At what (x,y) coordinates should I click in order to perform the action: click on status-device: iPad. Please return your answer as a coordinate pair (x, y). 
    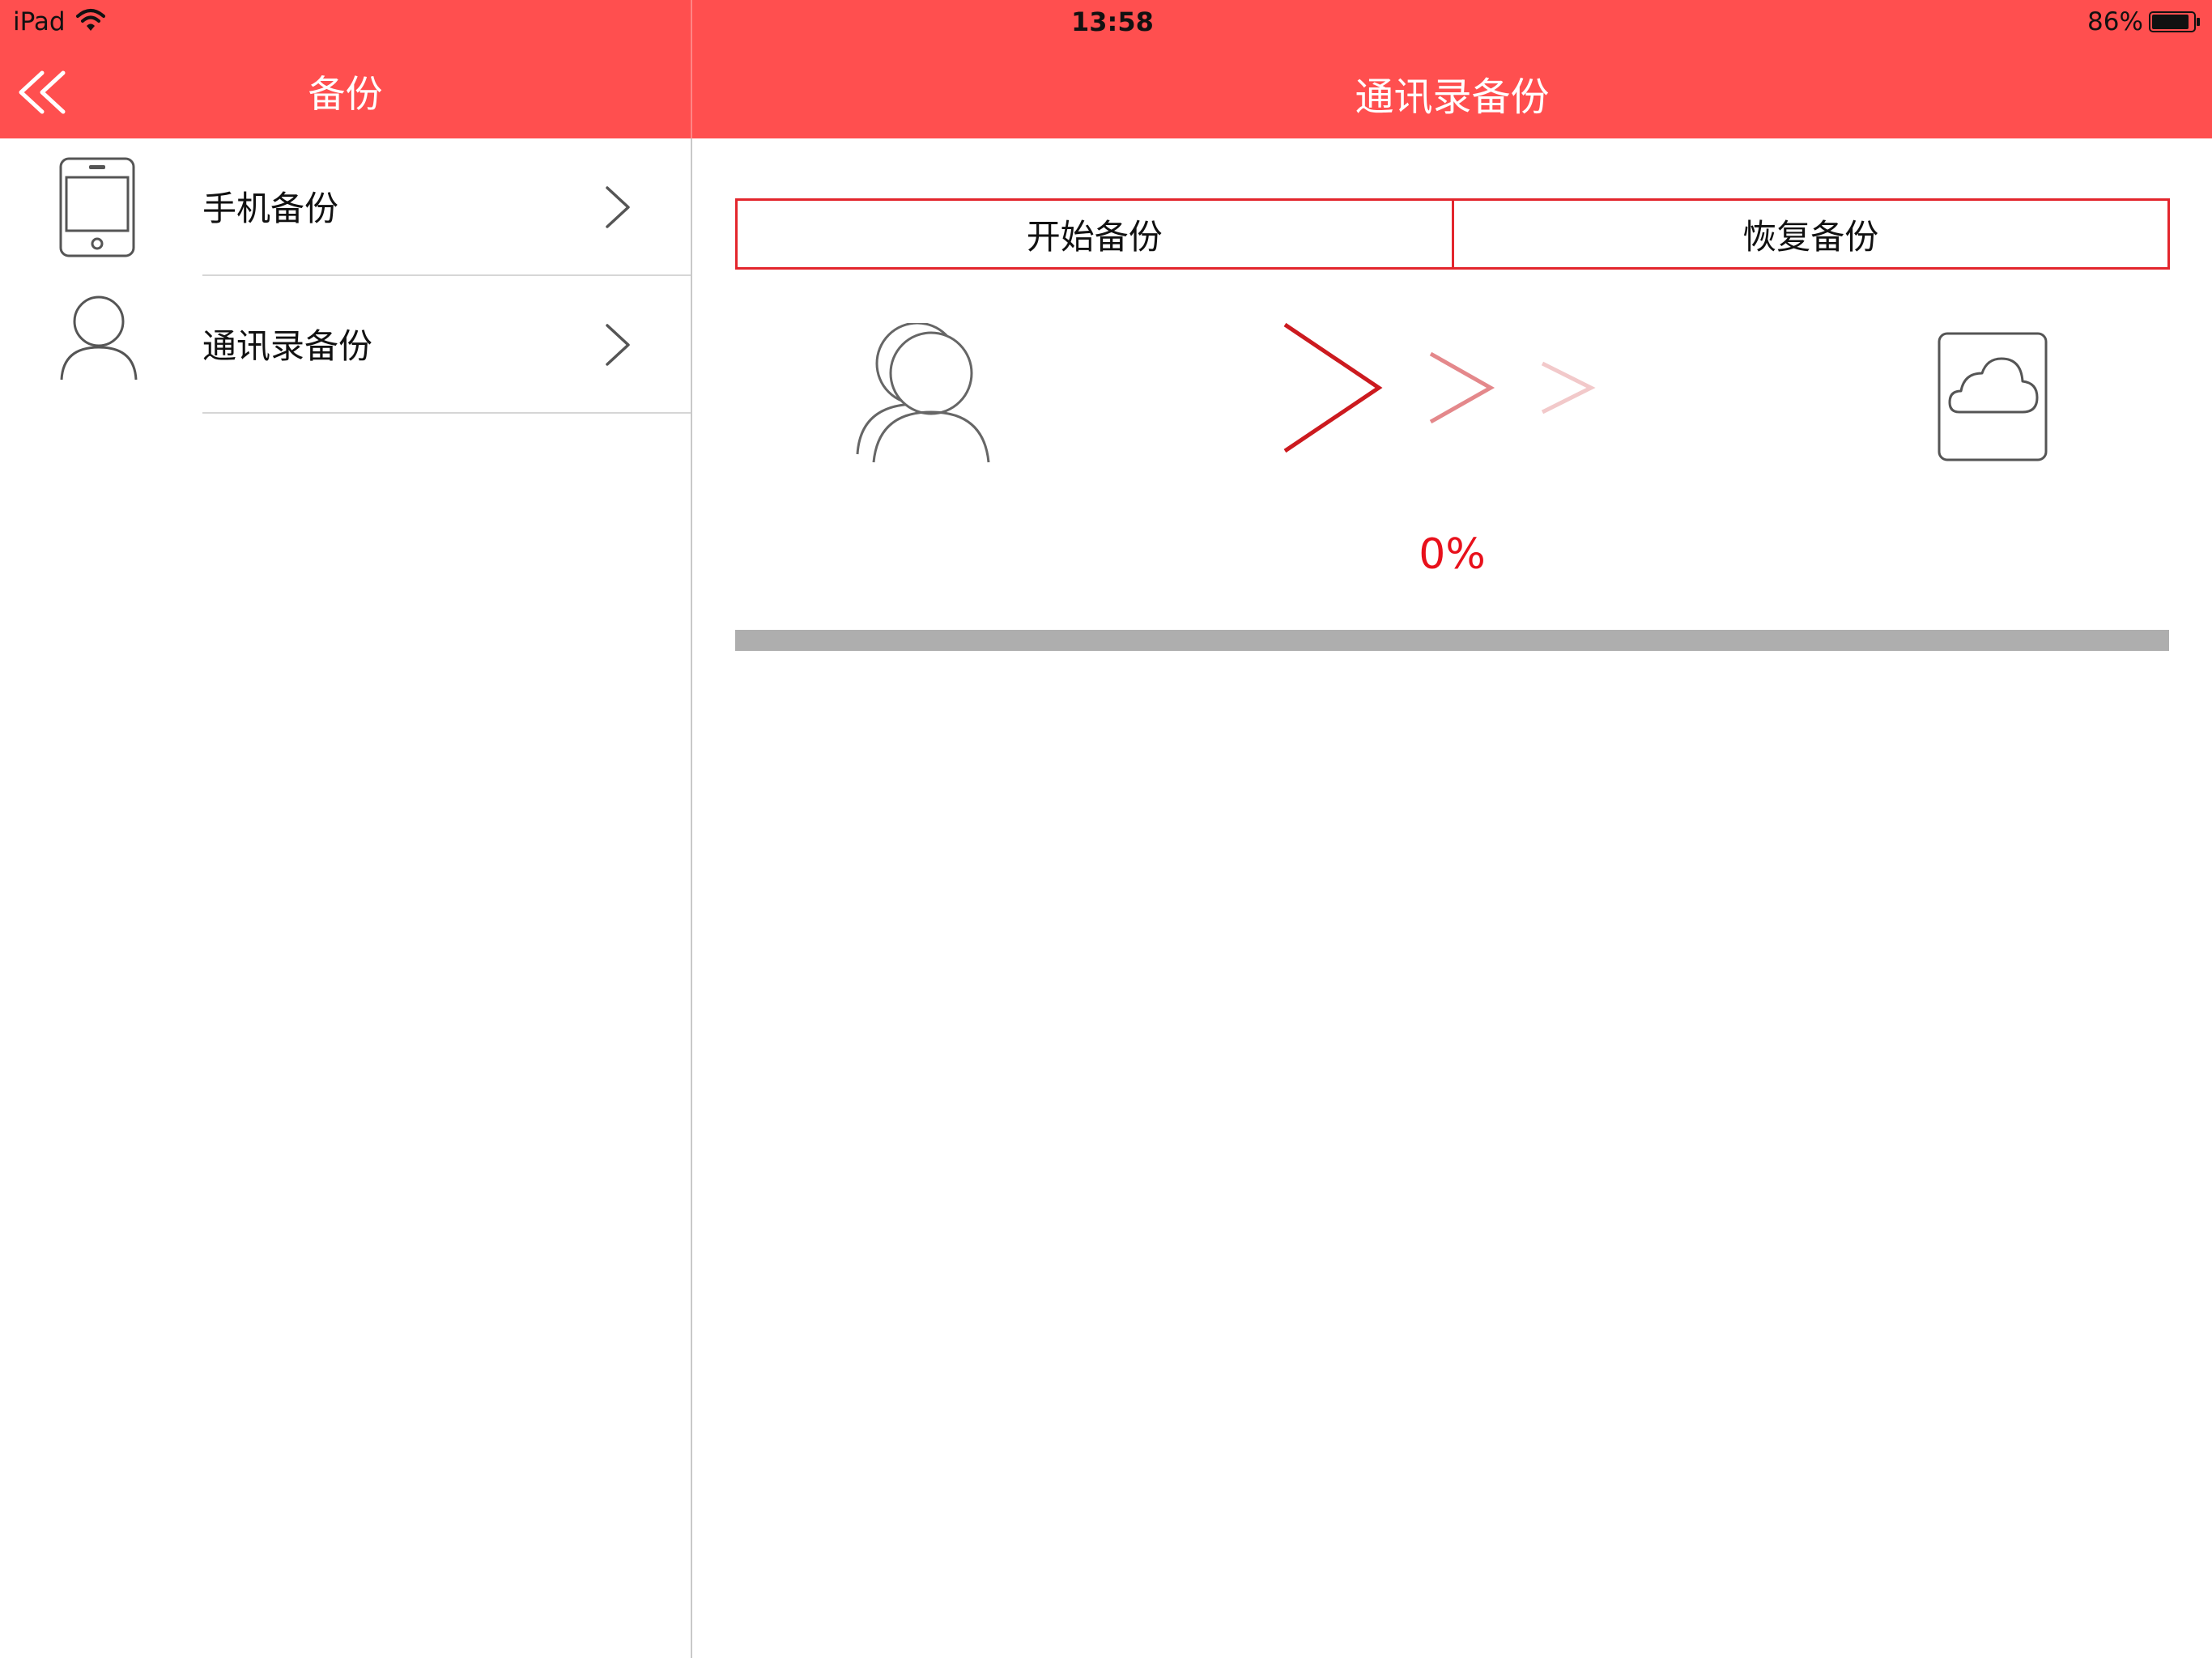
    Looking at the image, I should click on (39, 21).